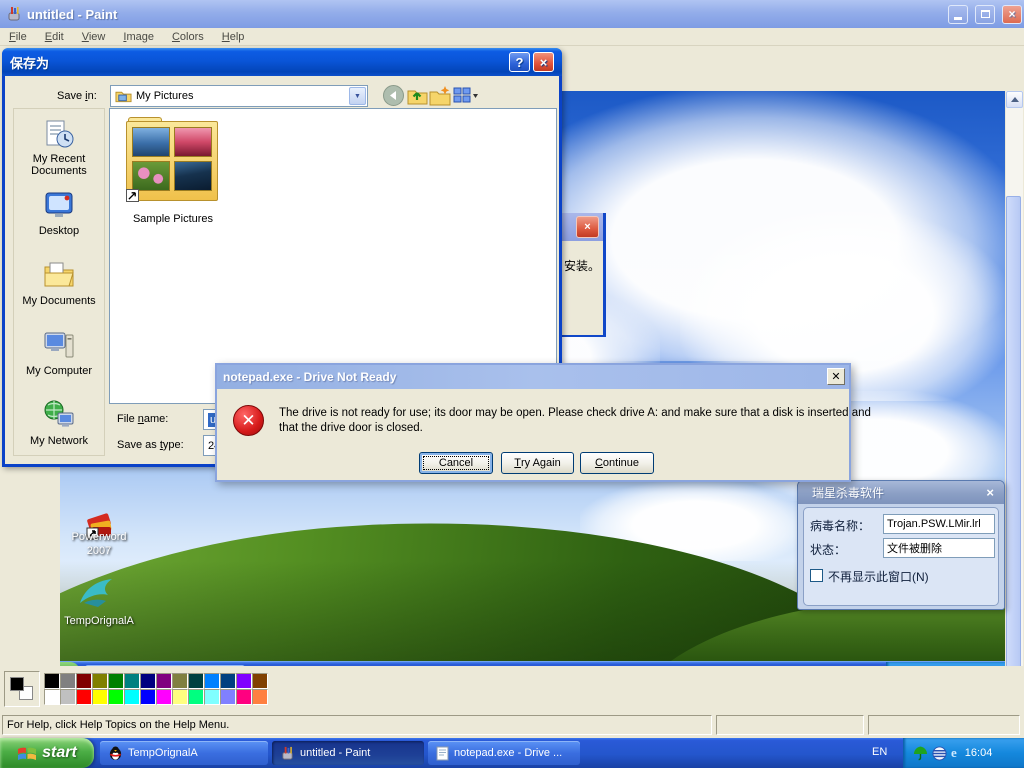 Image resolution: width=1024 pixels, height=768 pixels. Describe the element at coordinates (173, 219) in the screenshot. I see `file-item-label: Sample Pictures` at that location.